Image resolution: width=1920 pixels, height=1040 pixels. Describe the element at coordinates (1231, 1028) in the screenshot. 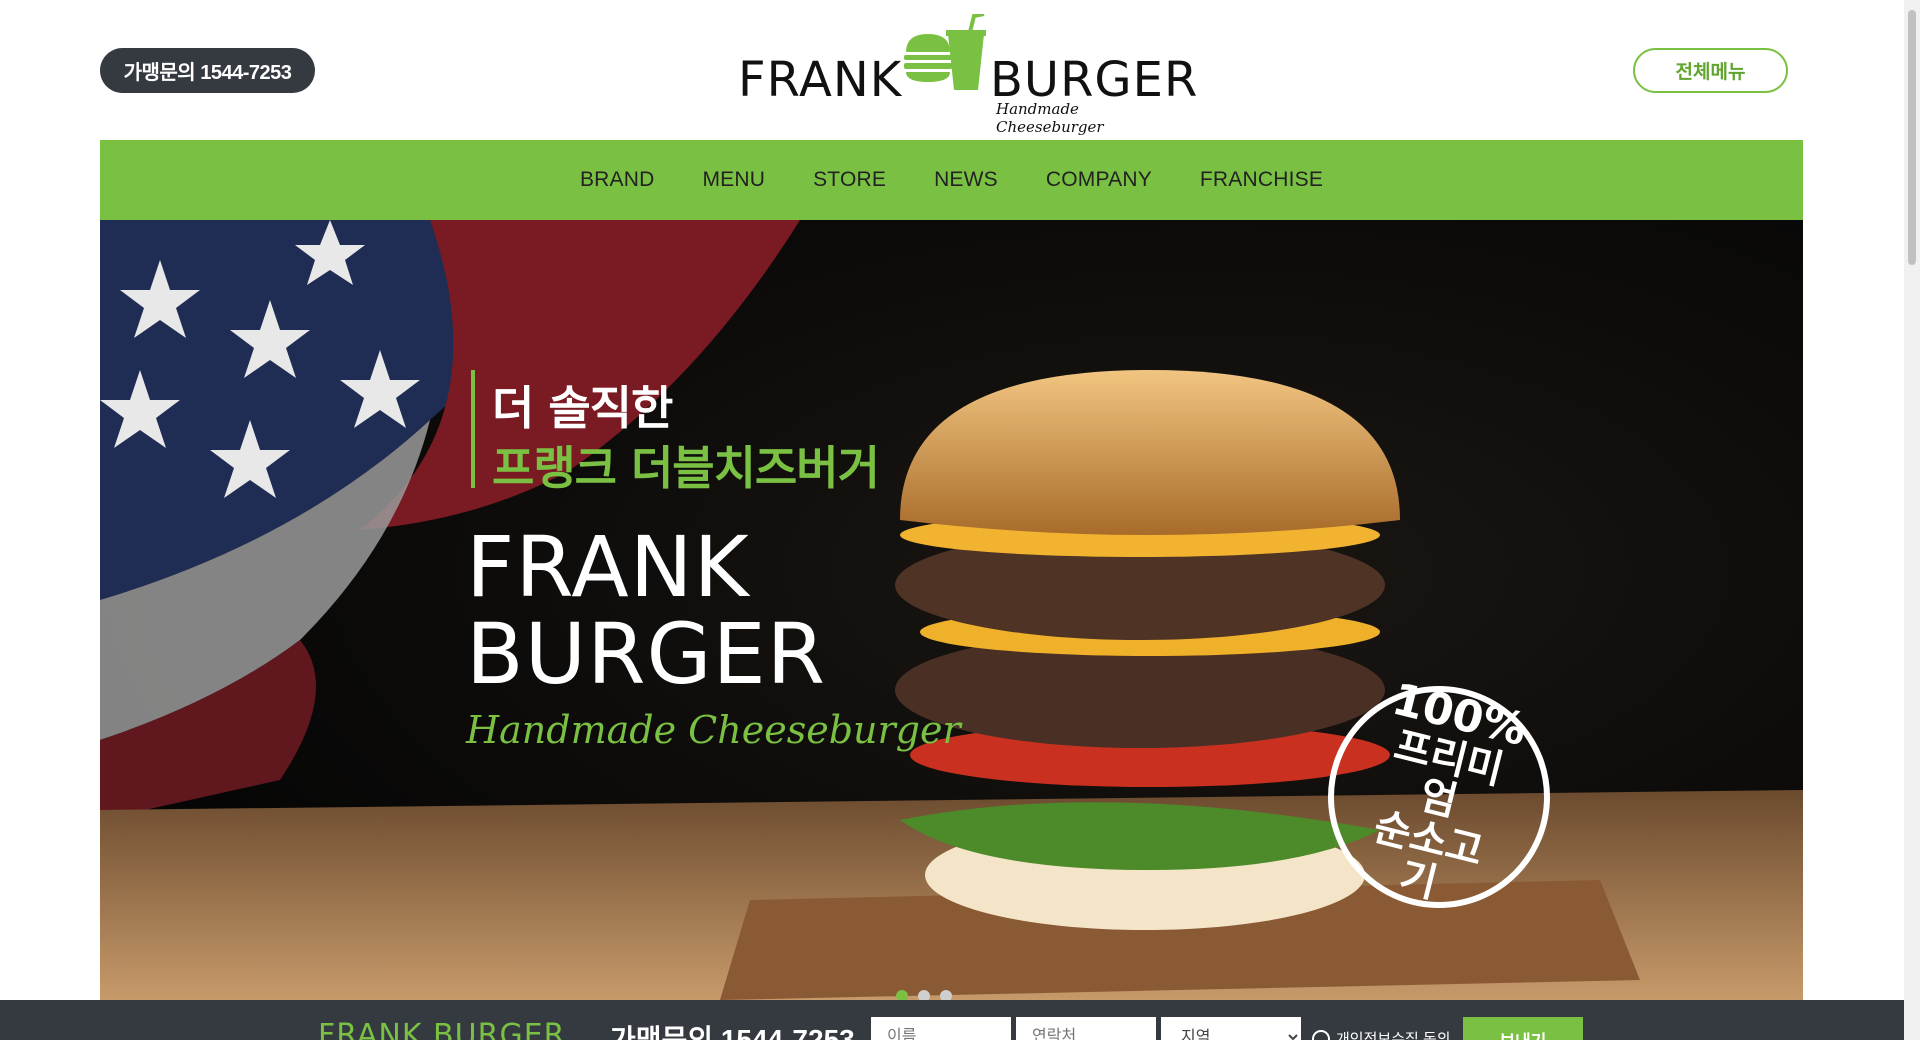

I see `region-select: 지역` at that location.